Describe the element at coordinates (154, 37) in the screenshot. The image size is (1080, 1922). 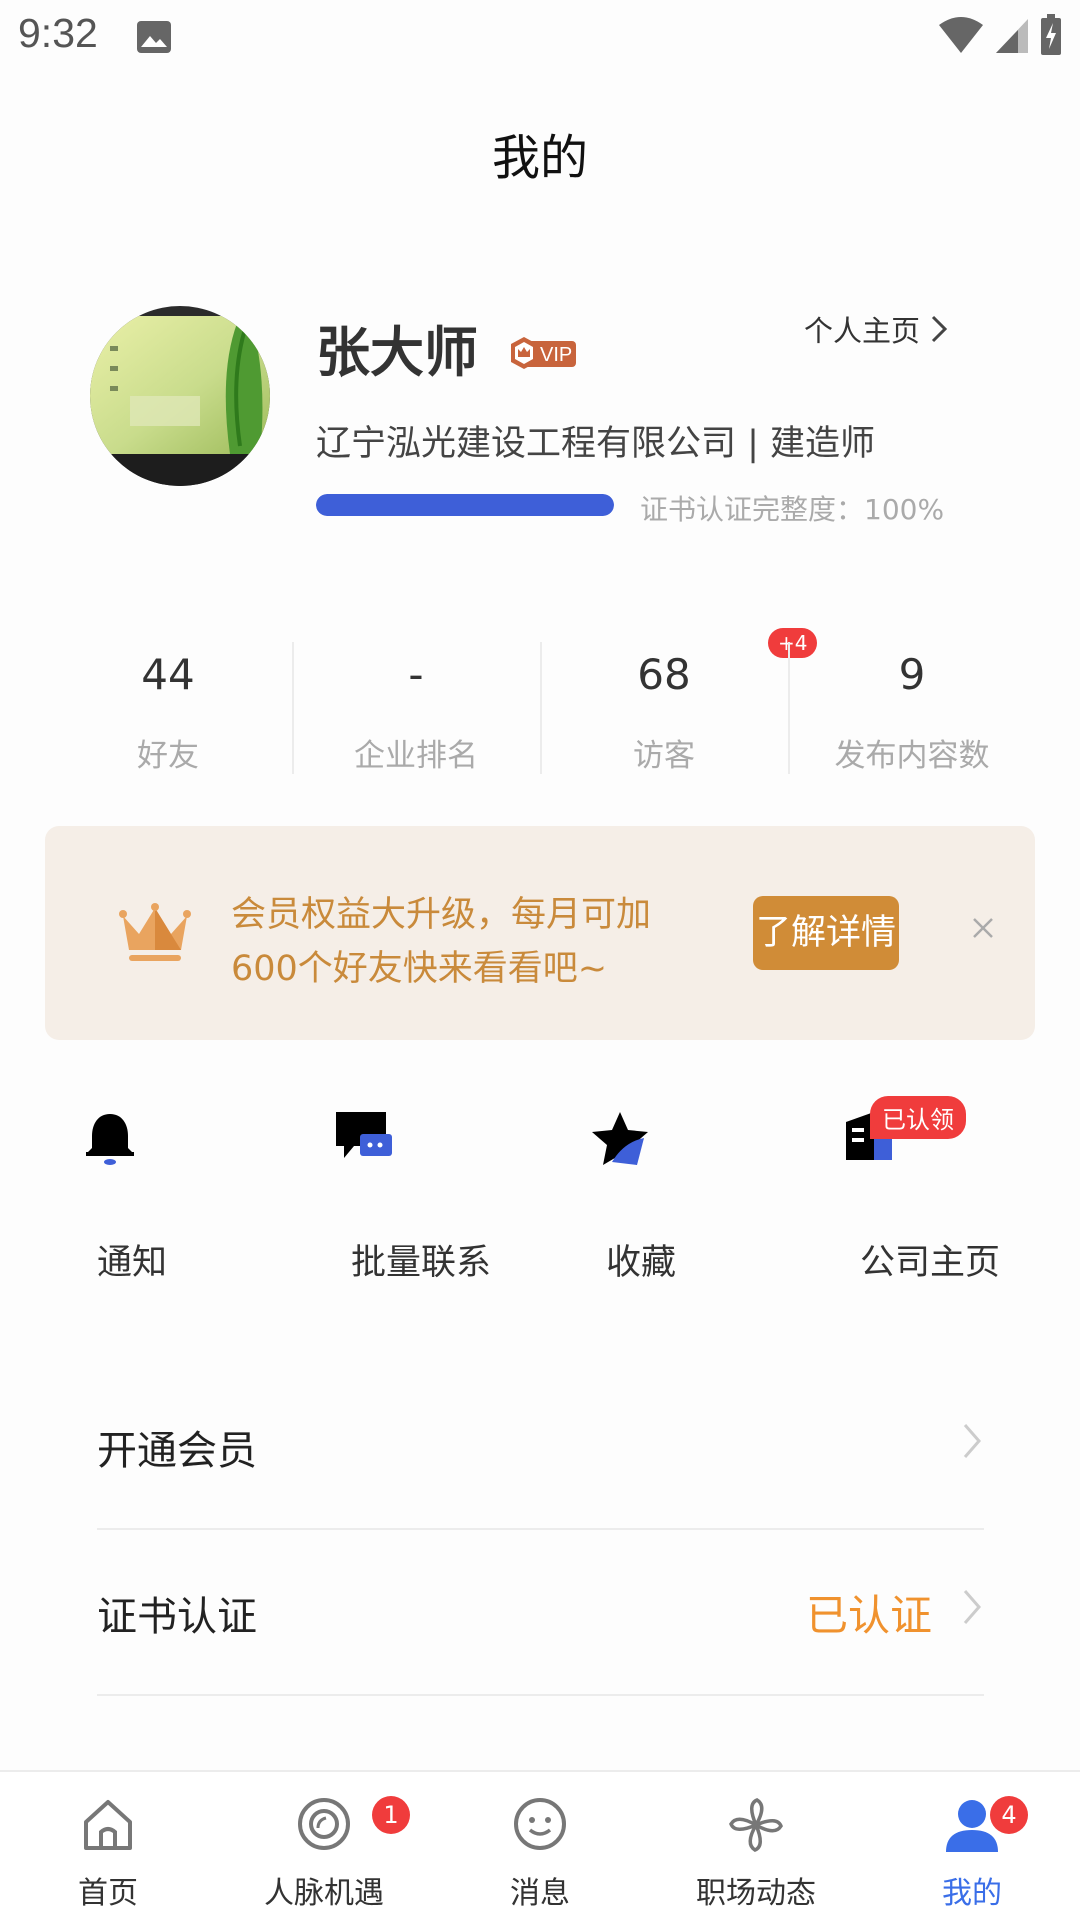
I see `image-notification-icon` at that location.